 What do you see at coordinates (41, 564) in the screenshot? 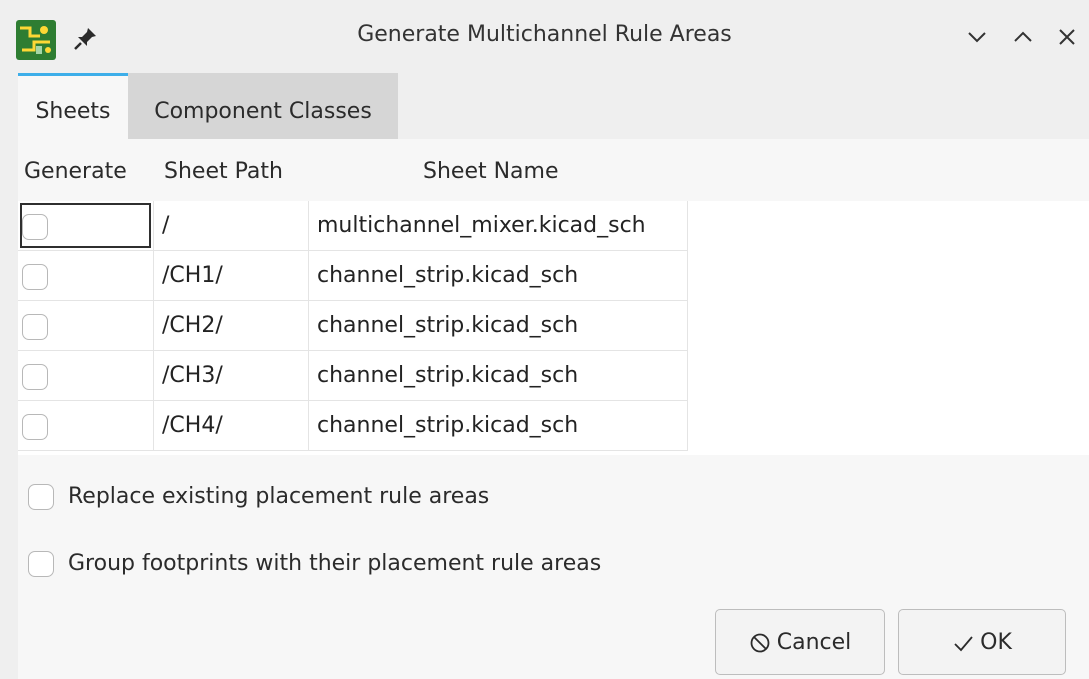
I see `group-footprints-checkbox` at bounding box center [41, 564].